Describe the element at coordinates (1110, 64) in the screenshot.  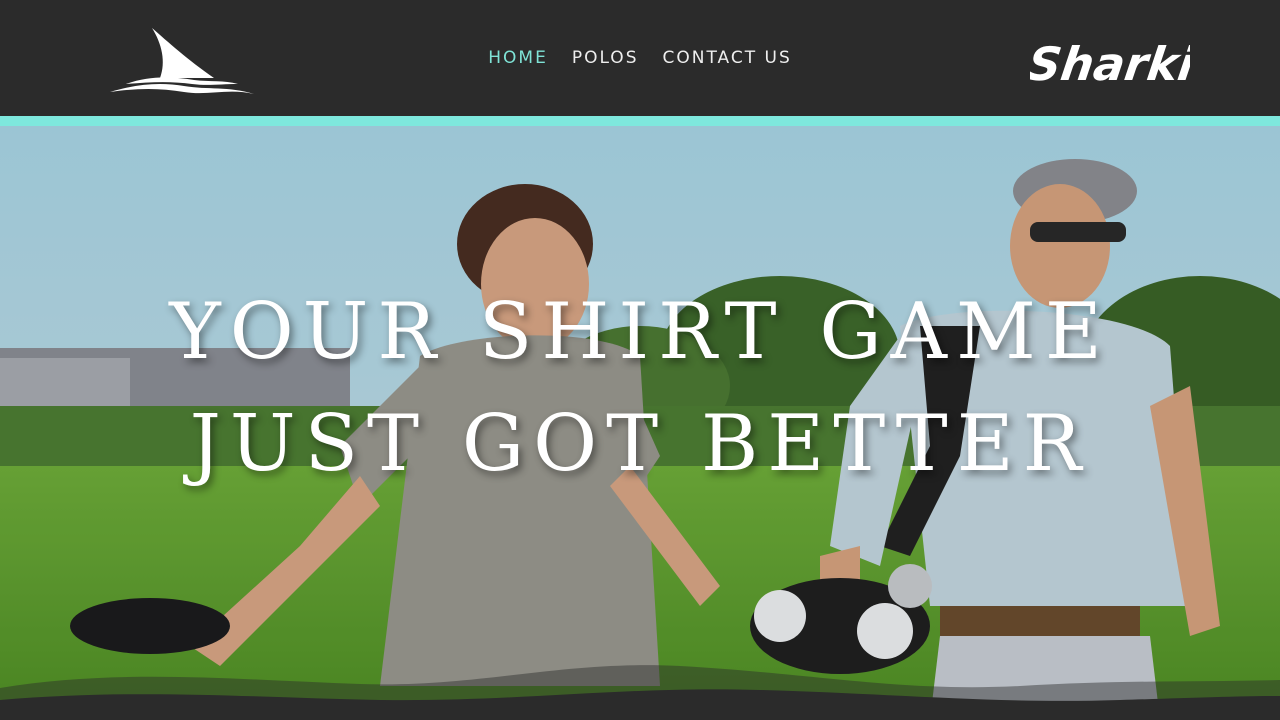
I see `brand-name: Sharkie` at that location.